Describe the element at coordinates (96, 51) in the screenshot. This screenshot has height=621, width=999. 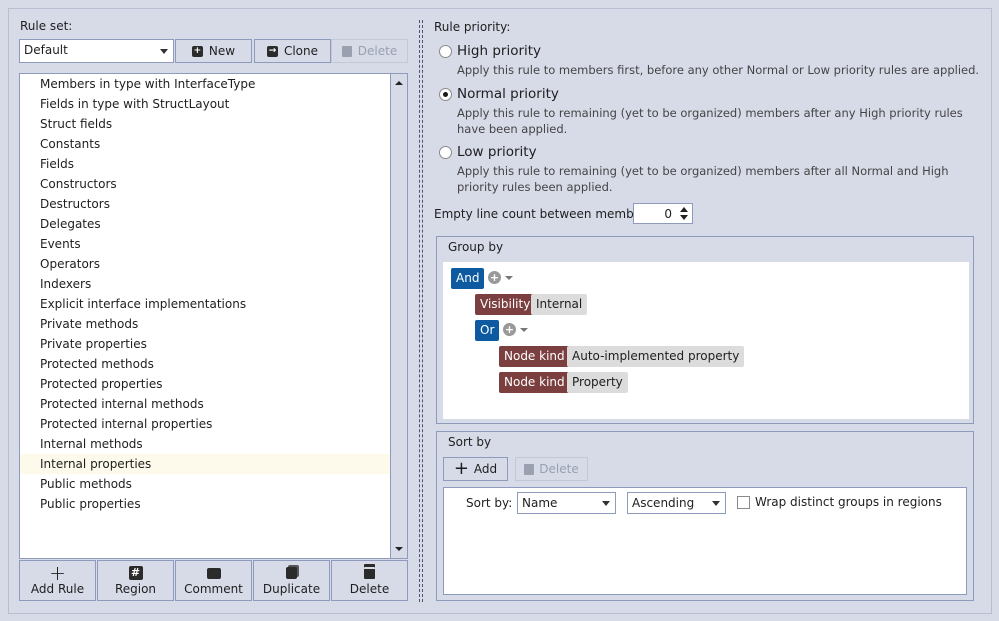
I see `ruleset-dropdown: Default` at that location.